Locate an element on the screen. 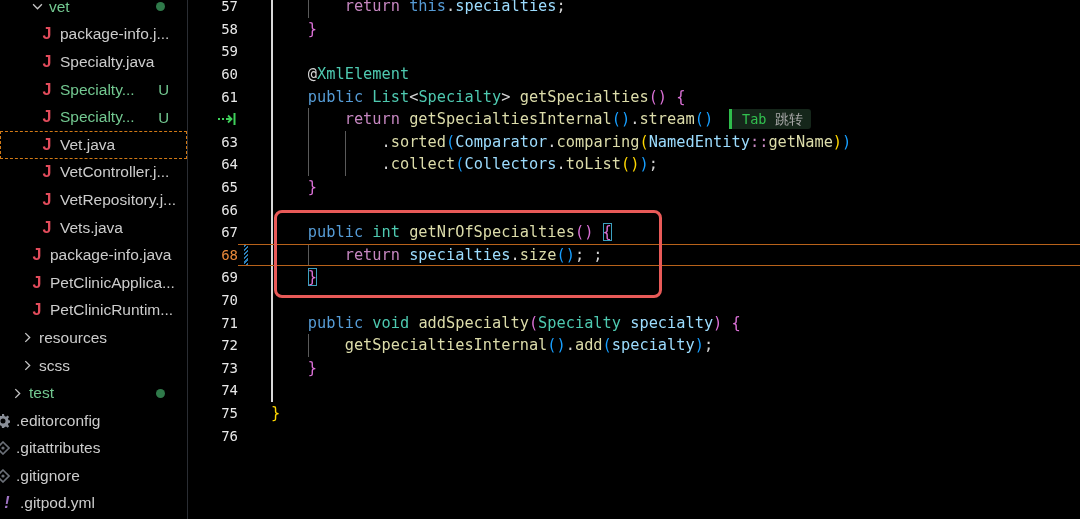 The height and width of the screenshot is (519, 1080). line-number: 73 is located at coordinates (229, 367).